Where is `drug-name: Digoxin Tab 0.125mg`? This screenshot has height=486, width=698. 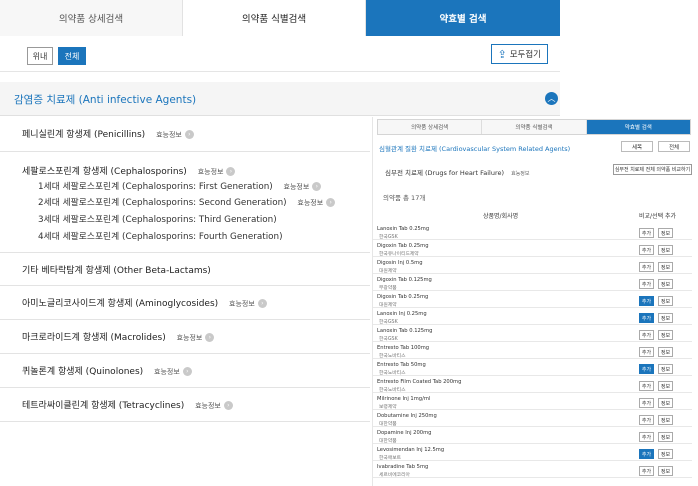
drug-name: Digoxin Tab 0.125mg is located at coordinates (404, 280).